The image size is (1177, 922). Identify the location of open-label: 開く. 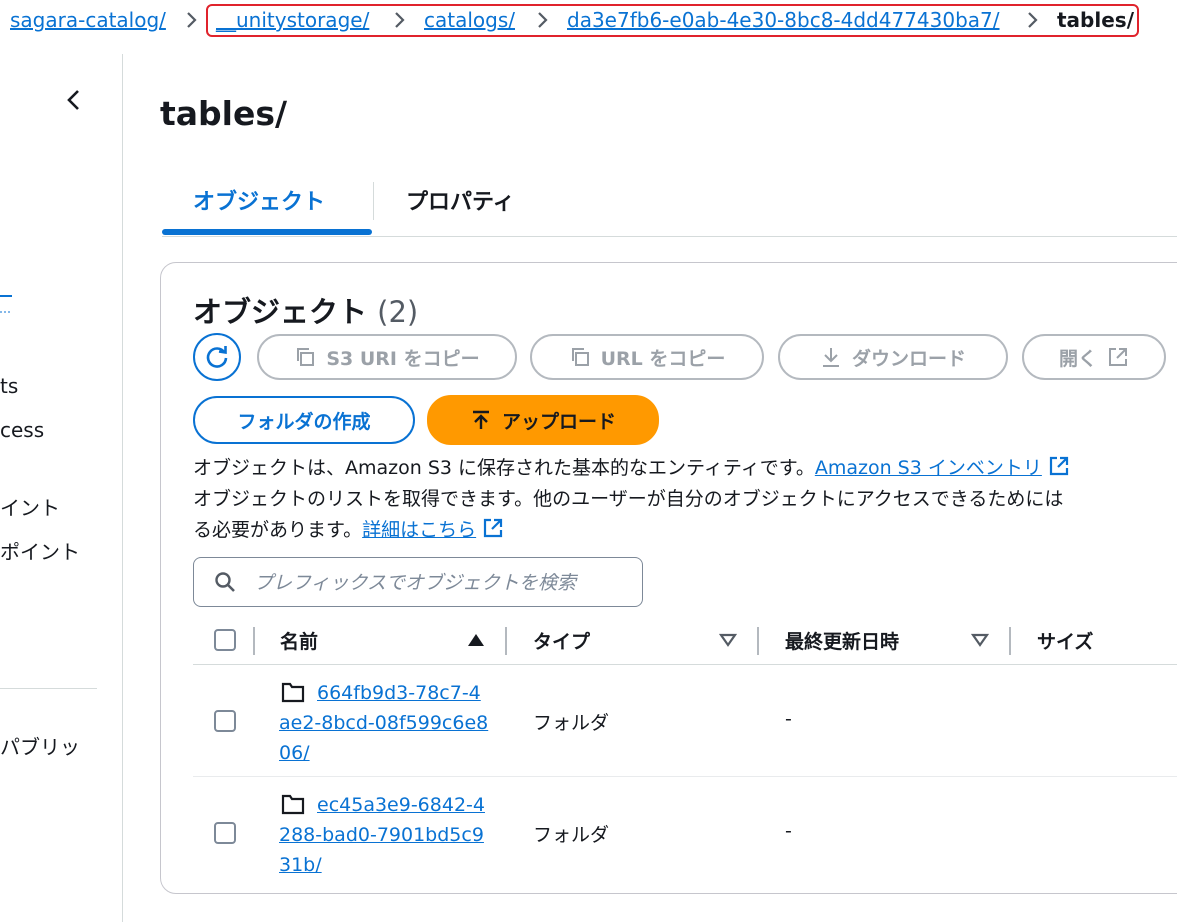
(1077, 358).